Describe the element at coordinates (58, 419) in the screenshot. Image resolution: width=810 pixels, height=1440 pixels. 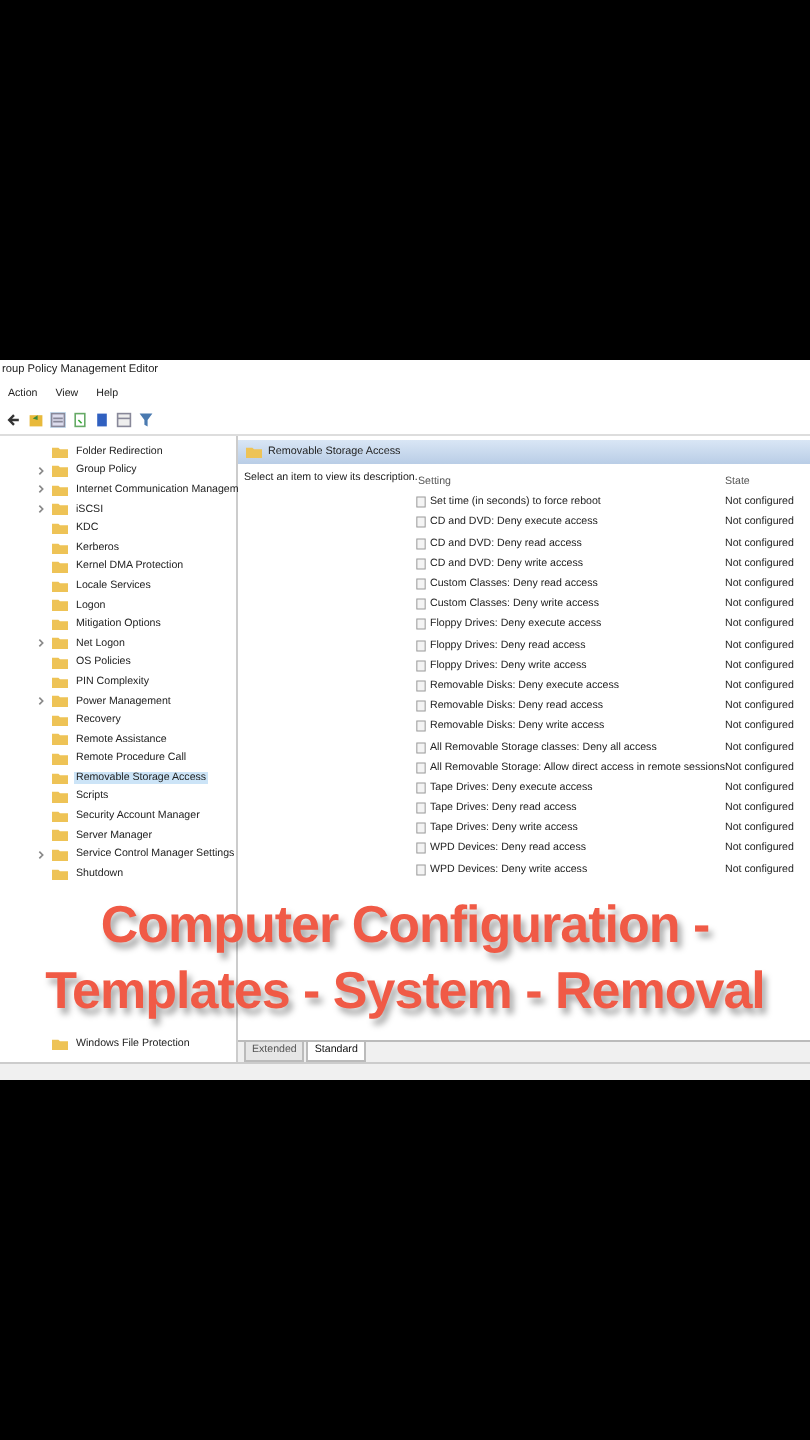
I see `list-icon` at that location.